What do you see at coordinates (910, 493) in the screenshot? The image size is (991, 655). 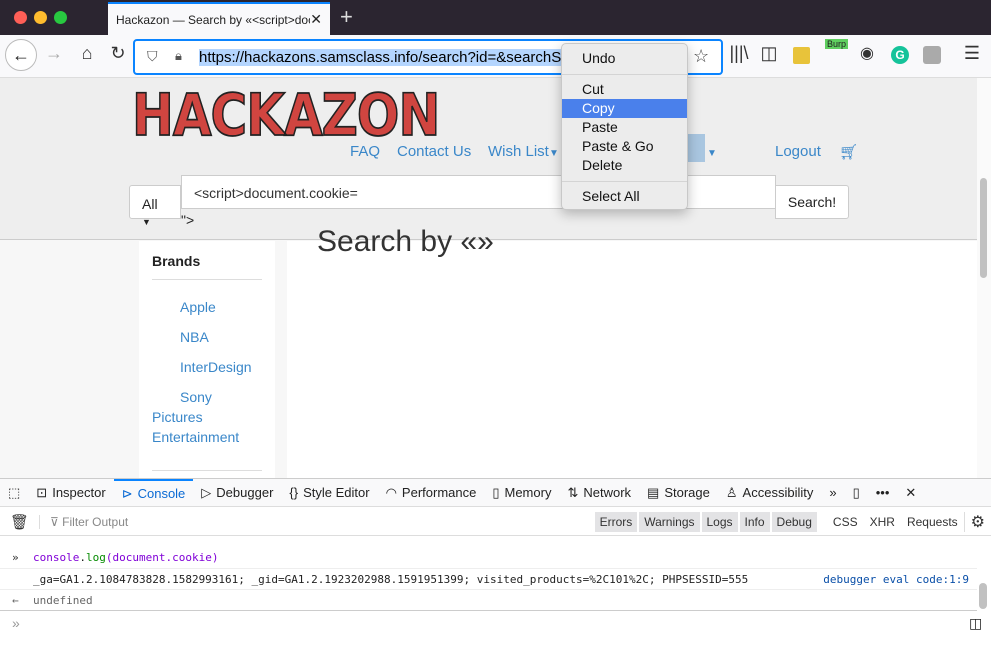 I see `close-devtools-icon: ✕` at bounding box center [910, 493].